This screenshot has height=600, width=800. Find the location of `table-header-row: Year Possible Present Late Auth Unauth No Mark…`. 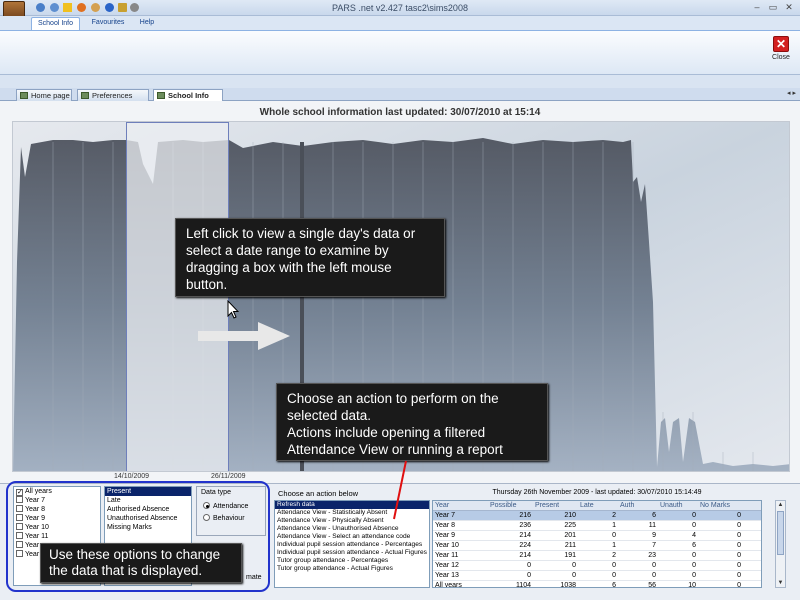

table-header-row: Year Possible Present Late Auth Unauth No Mark… is located at coordinates (597, 506).